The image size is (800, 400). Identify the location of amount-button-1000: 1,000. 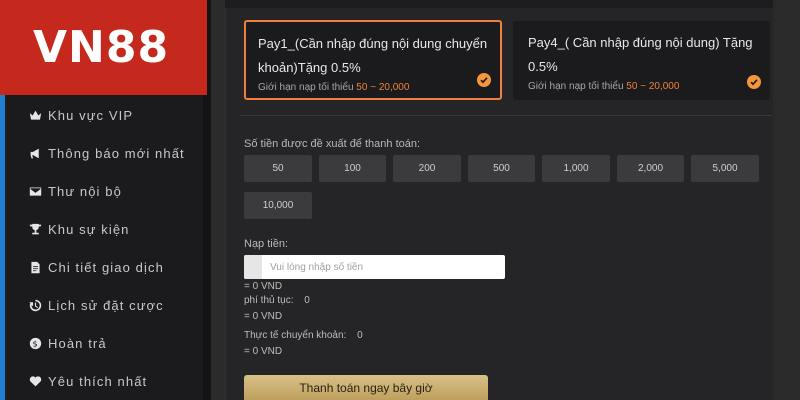
(576, 168).